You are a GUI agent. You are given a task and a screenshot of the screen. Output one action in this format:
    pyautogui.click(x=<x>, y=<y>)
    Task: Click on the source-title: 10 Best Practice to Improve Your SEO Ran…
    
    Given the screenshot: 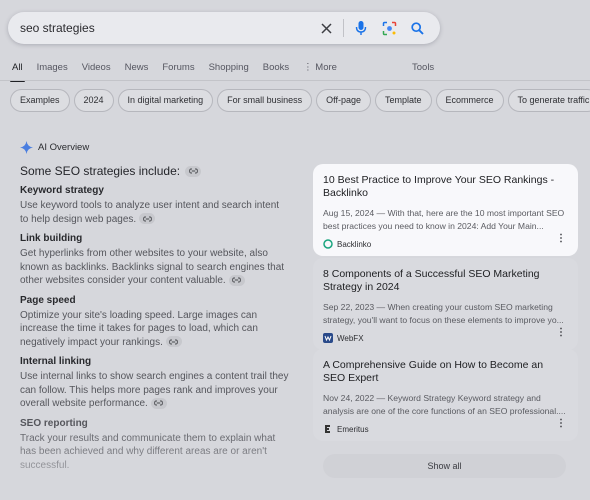 What is the action you would take?
    pyautogui.click(x=445, y=187)
    